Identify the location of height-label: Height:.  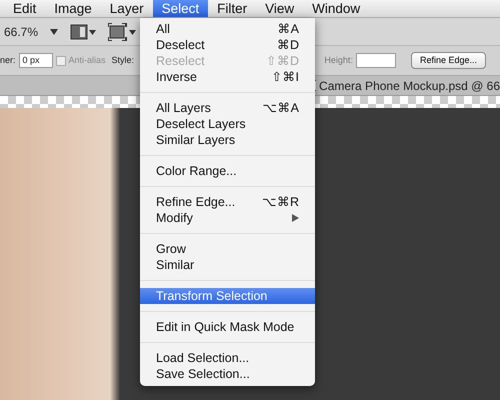
(338, 60).